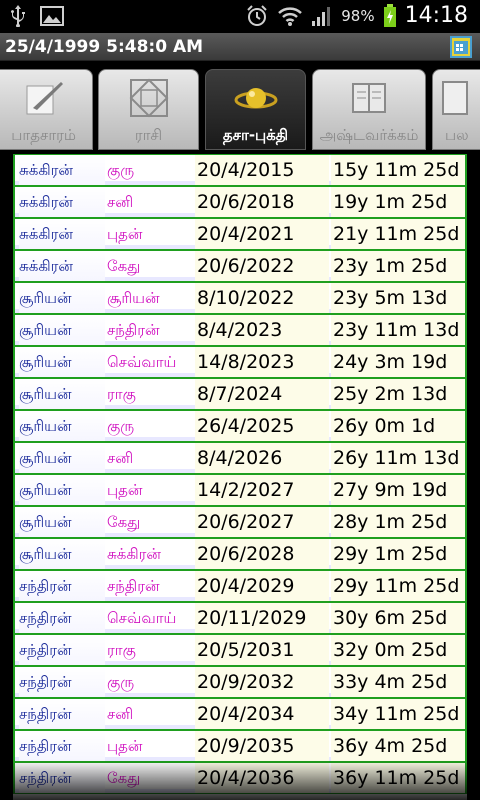  Describe the element at coordinates (389, 15) in the screenshot. I see `battery-charging-icon` at that location.